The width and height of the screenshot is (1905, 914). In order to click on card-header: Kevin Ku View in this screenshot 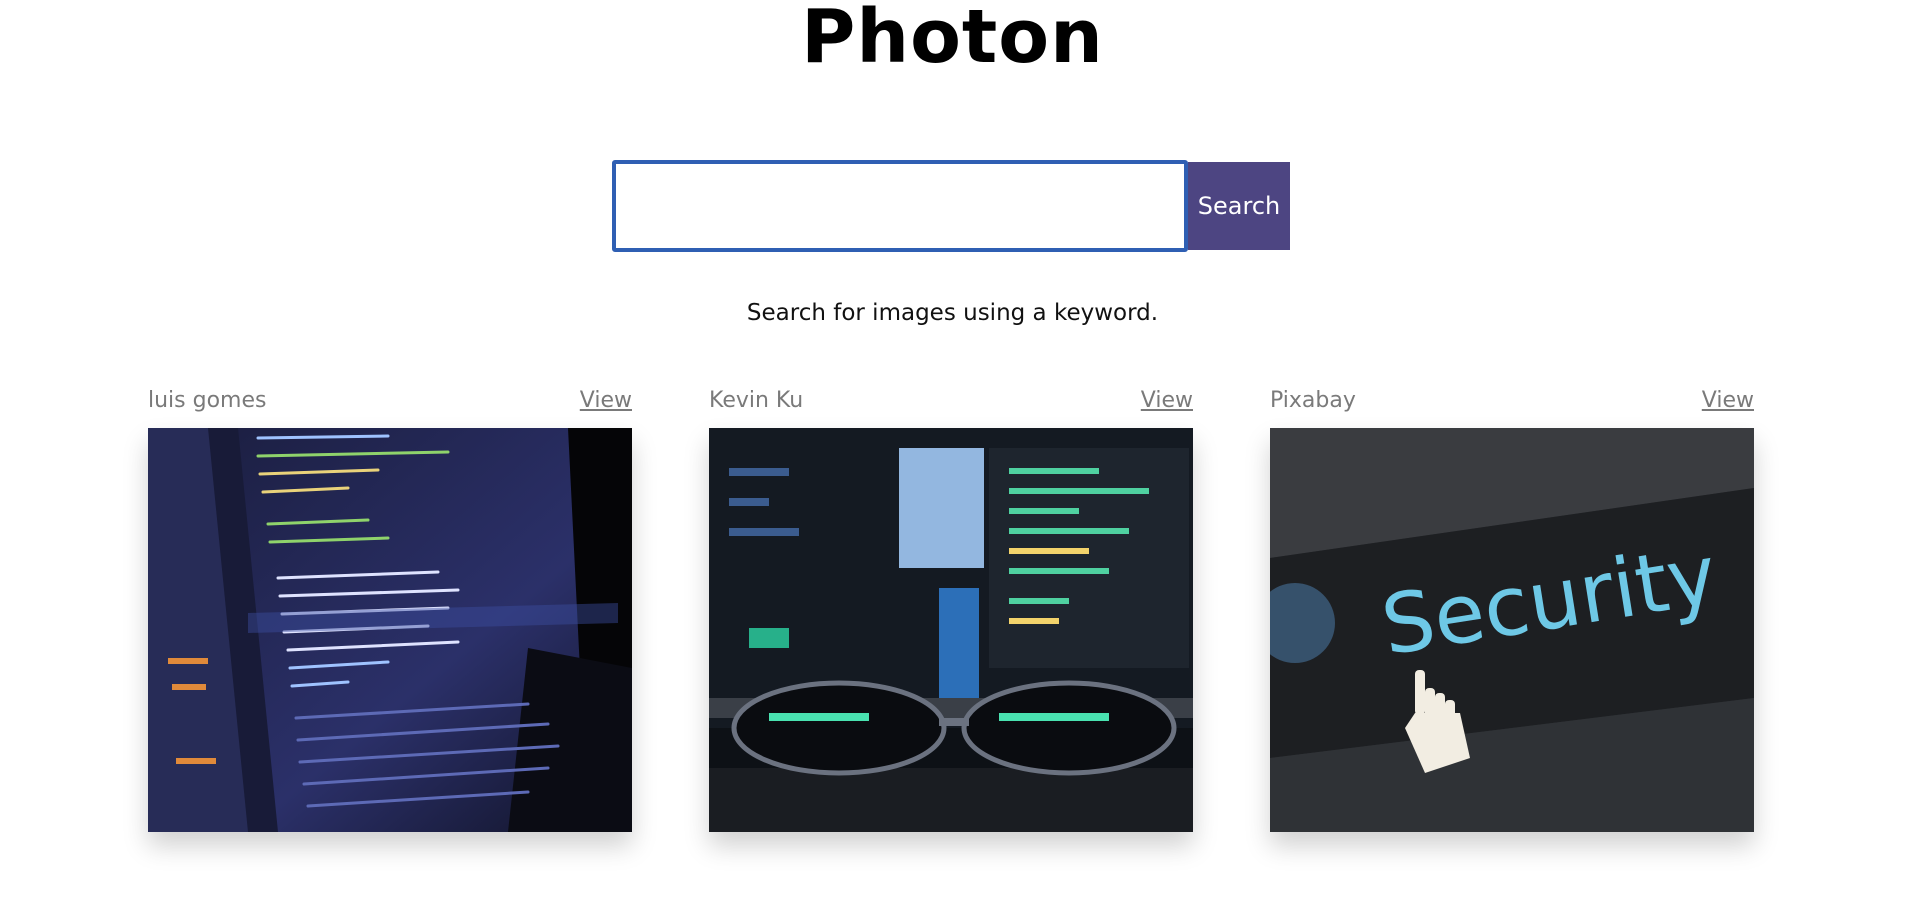, I will do `click(951, 408)`.